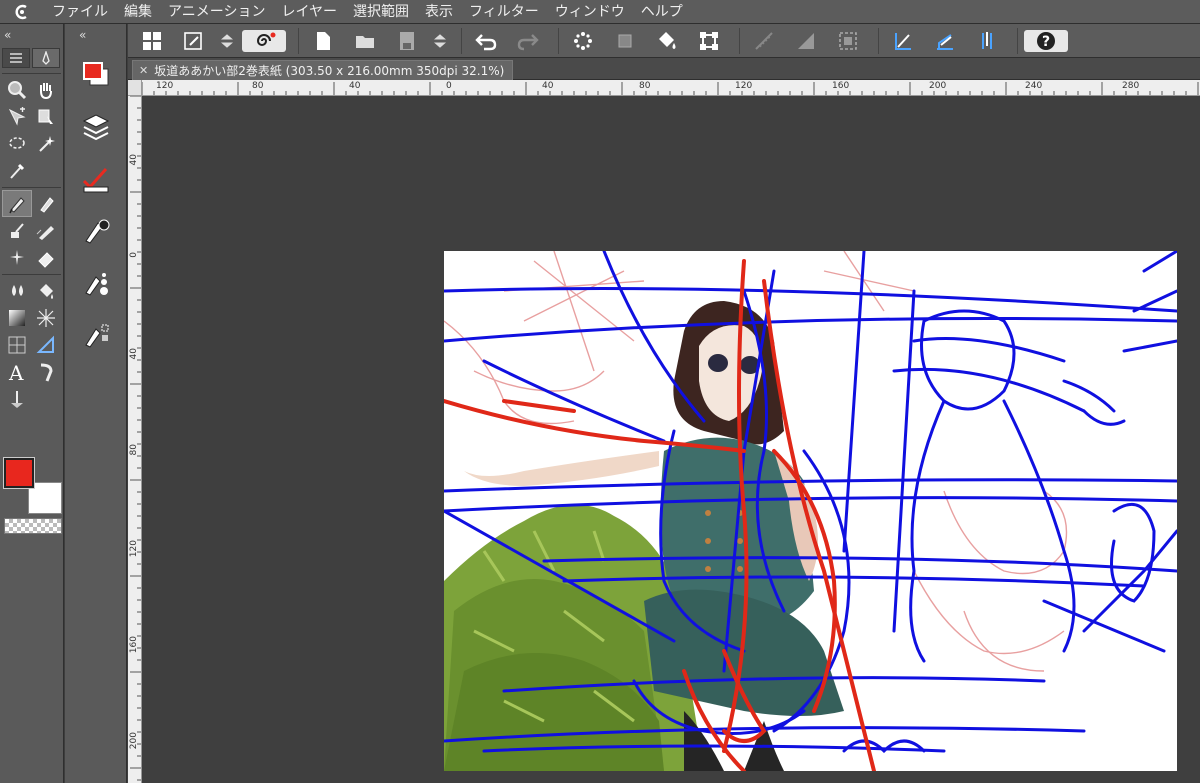  What do you see at coordinates (264, 40) in the screenshot?
I see `spiral-icon` at bounding box center [264, 40].